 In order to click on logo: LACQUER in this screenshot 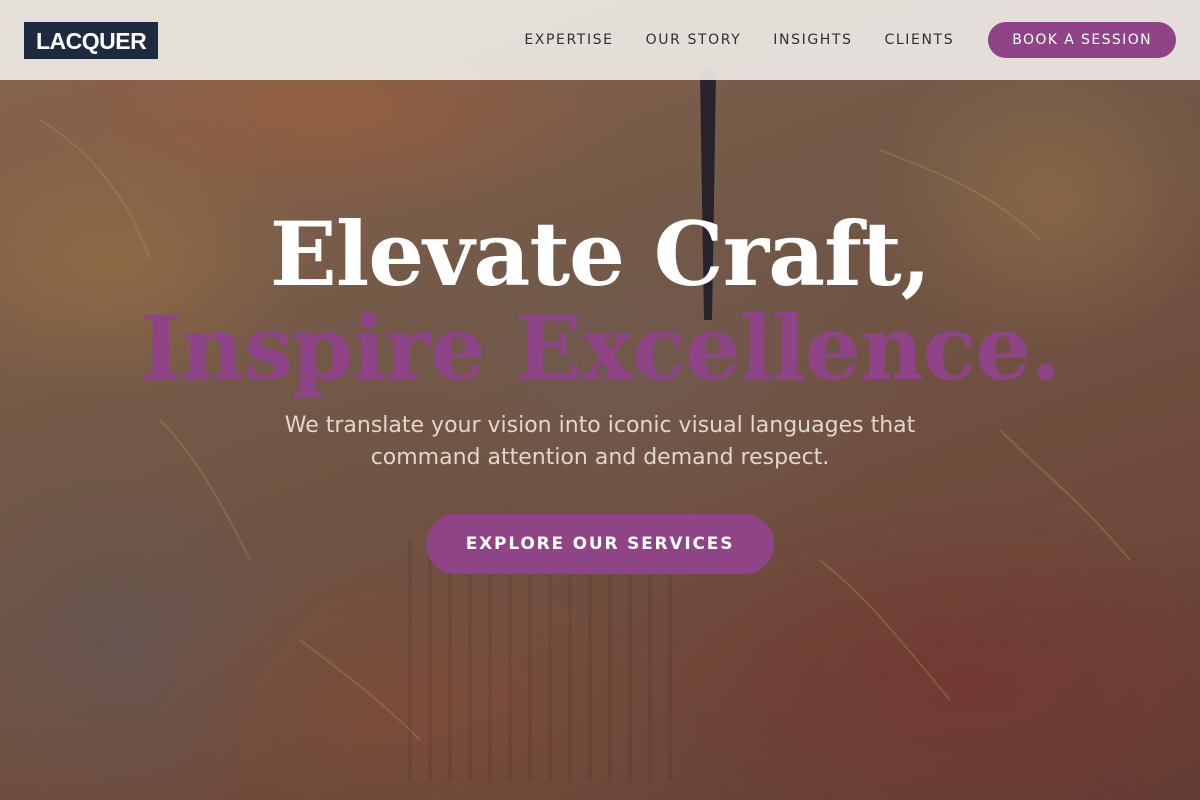, I will do `click(91, 40)`.